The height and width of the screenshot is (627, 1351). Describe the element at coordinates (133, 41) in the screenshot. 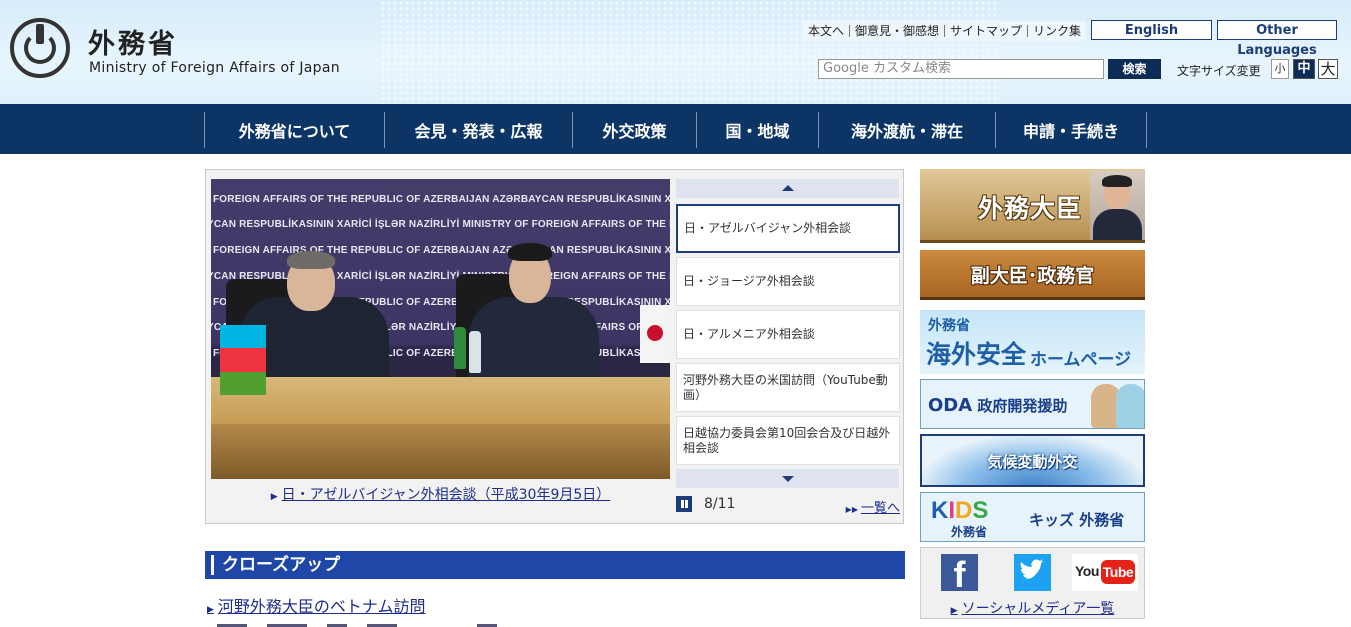

I see `logo-japanese: 外務省` at that location.